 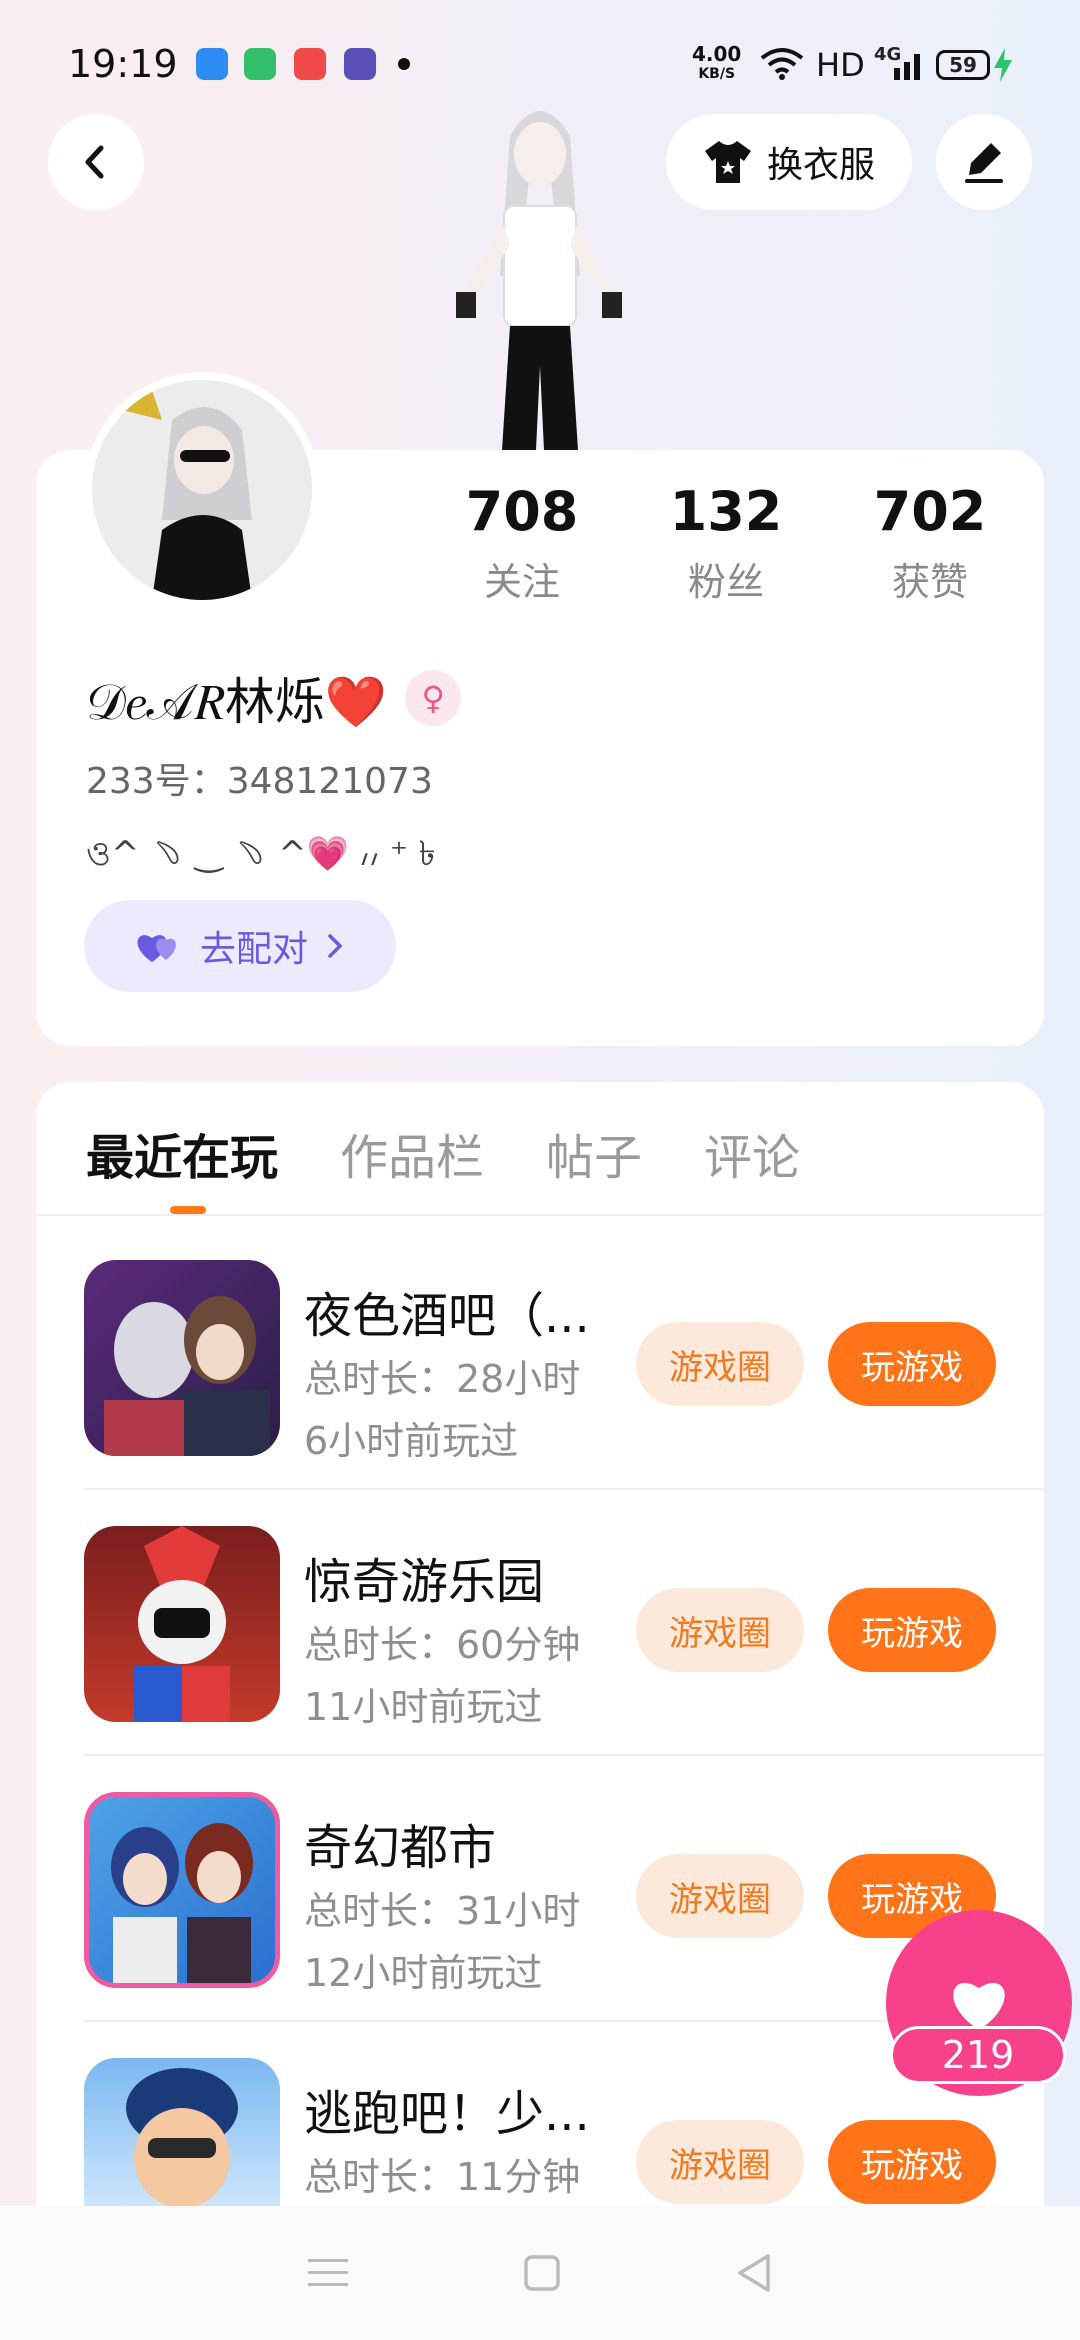 I want to click on user-id: 233号：348121073, so click(x=259, y=778).